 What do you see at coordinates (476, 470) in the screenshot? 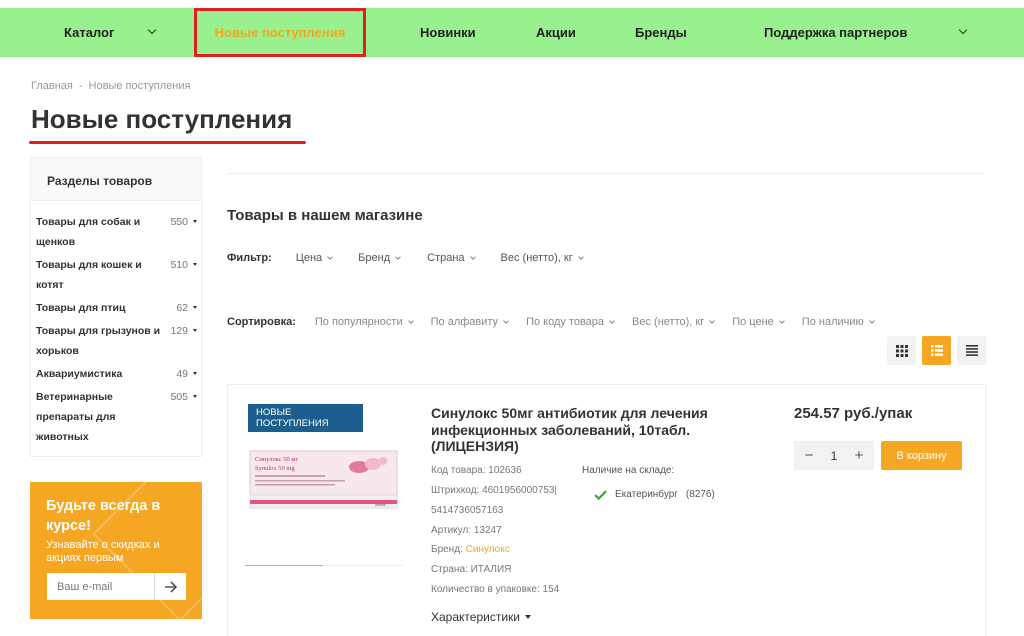
I see `product-code: Код товара: 102636` at bounding box center [476, 470].